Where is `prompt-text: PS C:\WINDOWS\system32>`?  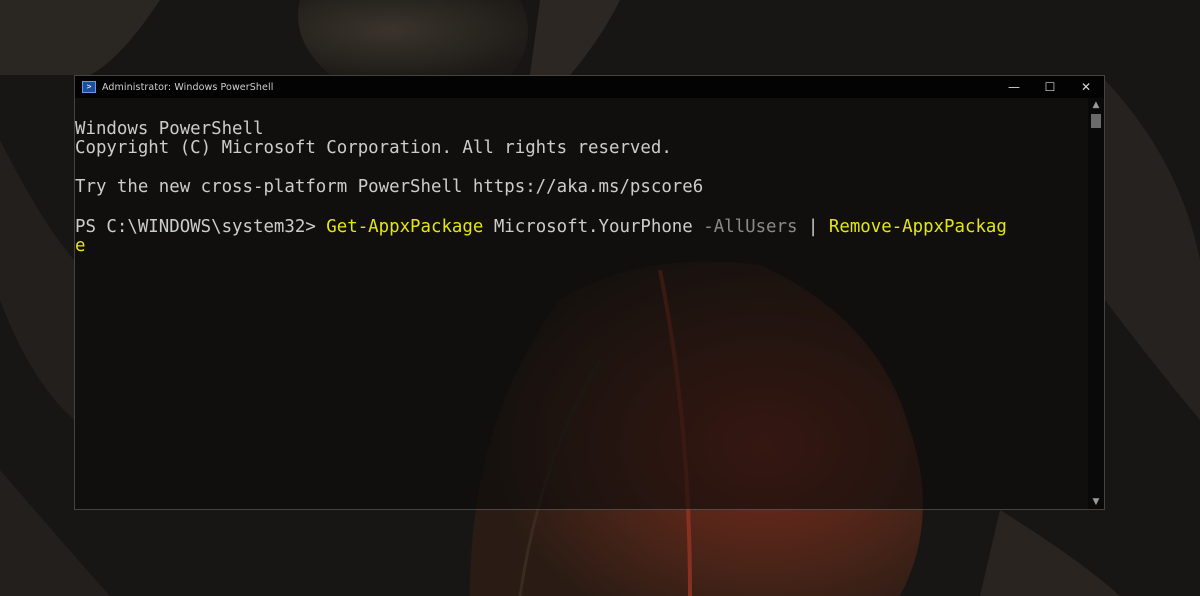
prompt-text: PS C:\WINDOWS\system32> is located at coordinates (201, 226).